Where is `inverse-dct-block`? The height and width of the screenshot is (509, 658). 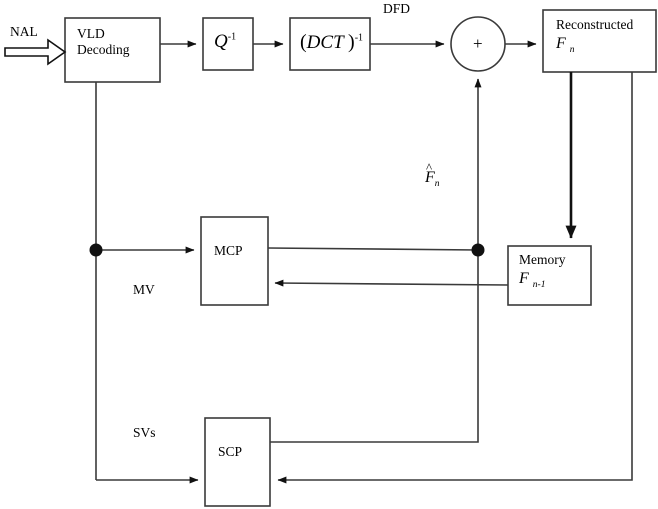 inverse-dct-block is located at coordinates (330, 44).